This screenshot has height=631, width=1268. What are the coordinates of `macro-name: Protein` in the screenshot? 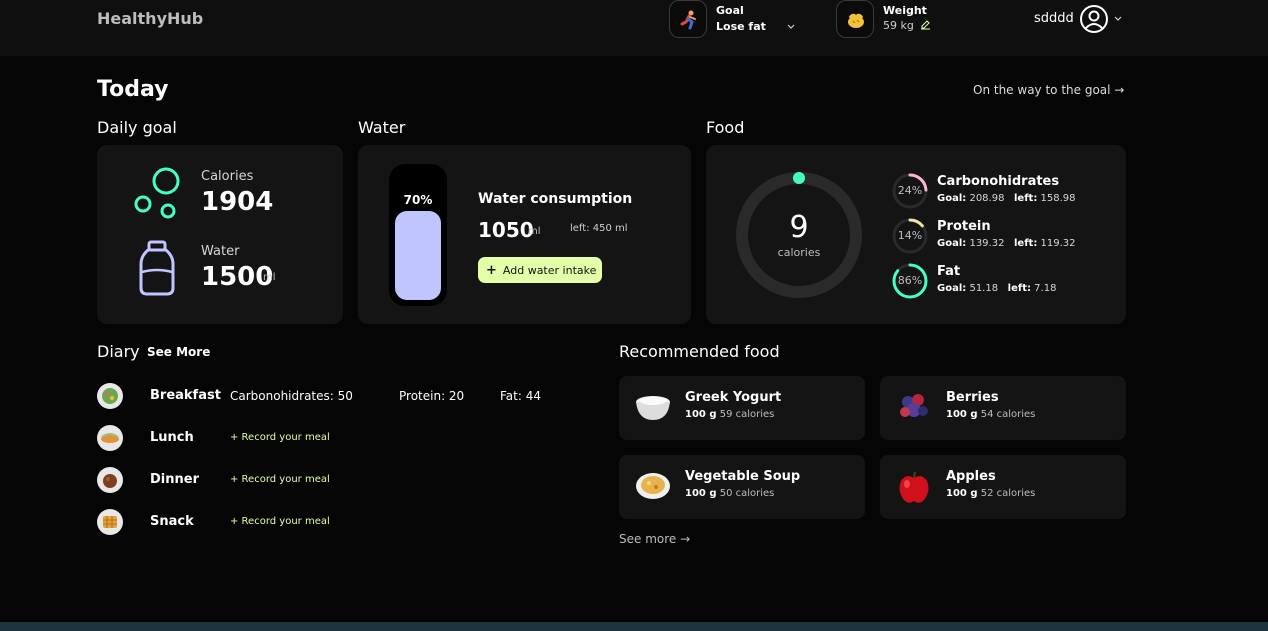 It's located at (964, 226).